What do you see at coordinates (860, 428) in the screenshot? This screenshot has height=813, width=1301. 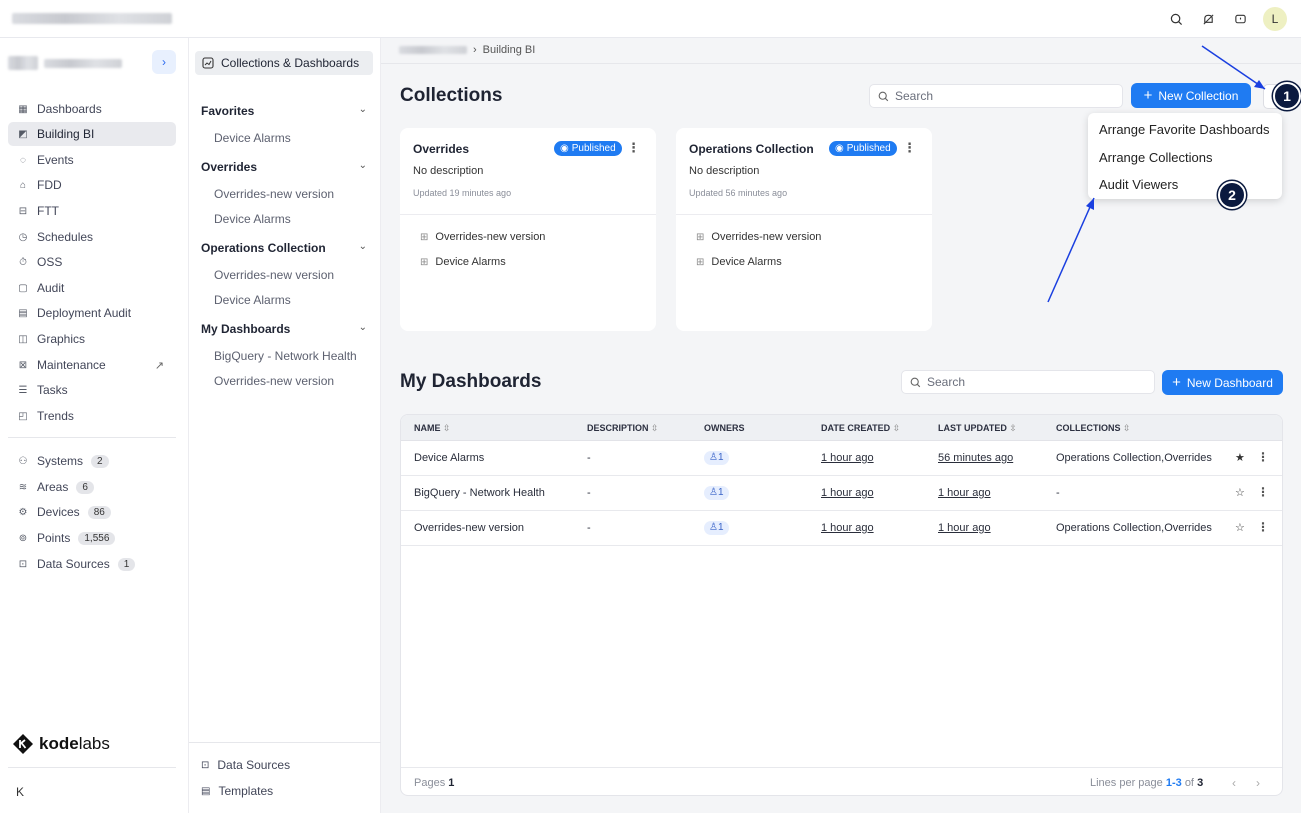 I see `column-header-date-created: DATE CREATED ⇳` at bounding box center [860, 428].